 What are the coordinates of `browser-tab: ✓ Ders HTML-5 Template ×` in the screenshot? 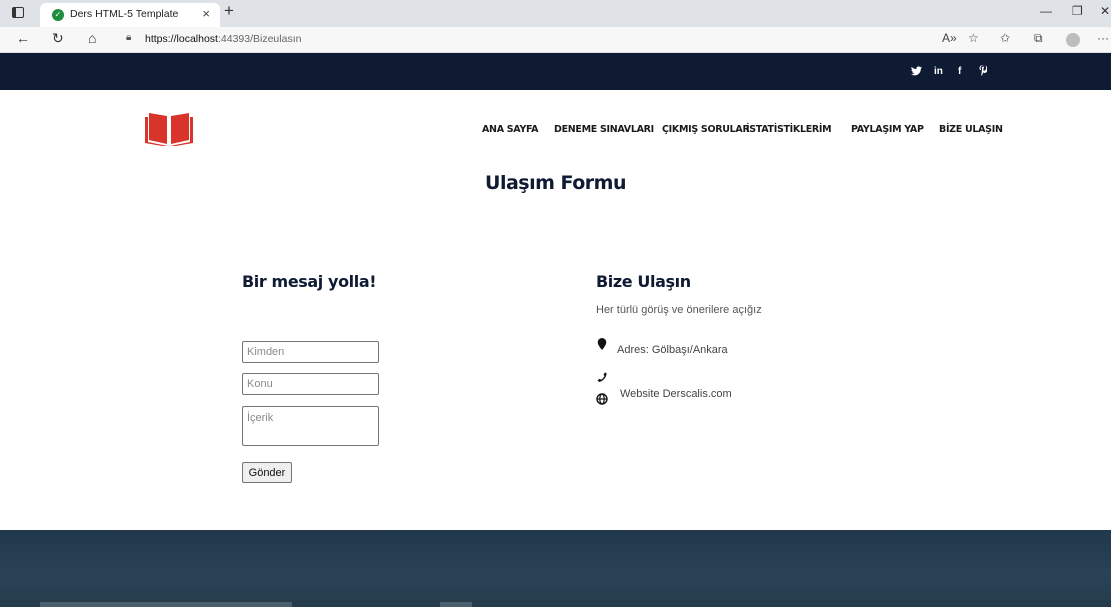 It's located at (130, 15).